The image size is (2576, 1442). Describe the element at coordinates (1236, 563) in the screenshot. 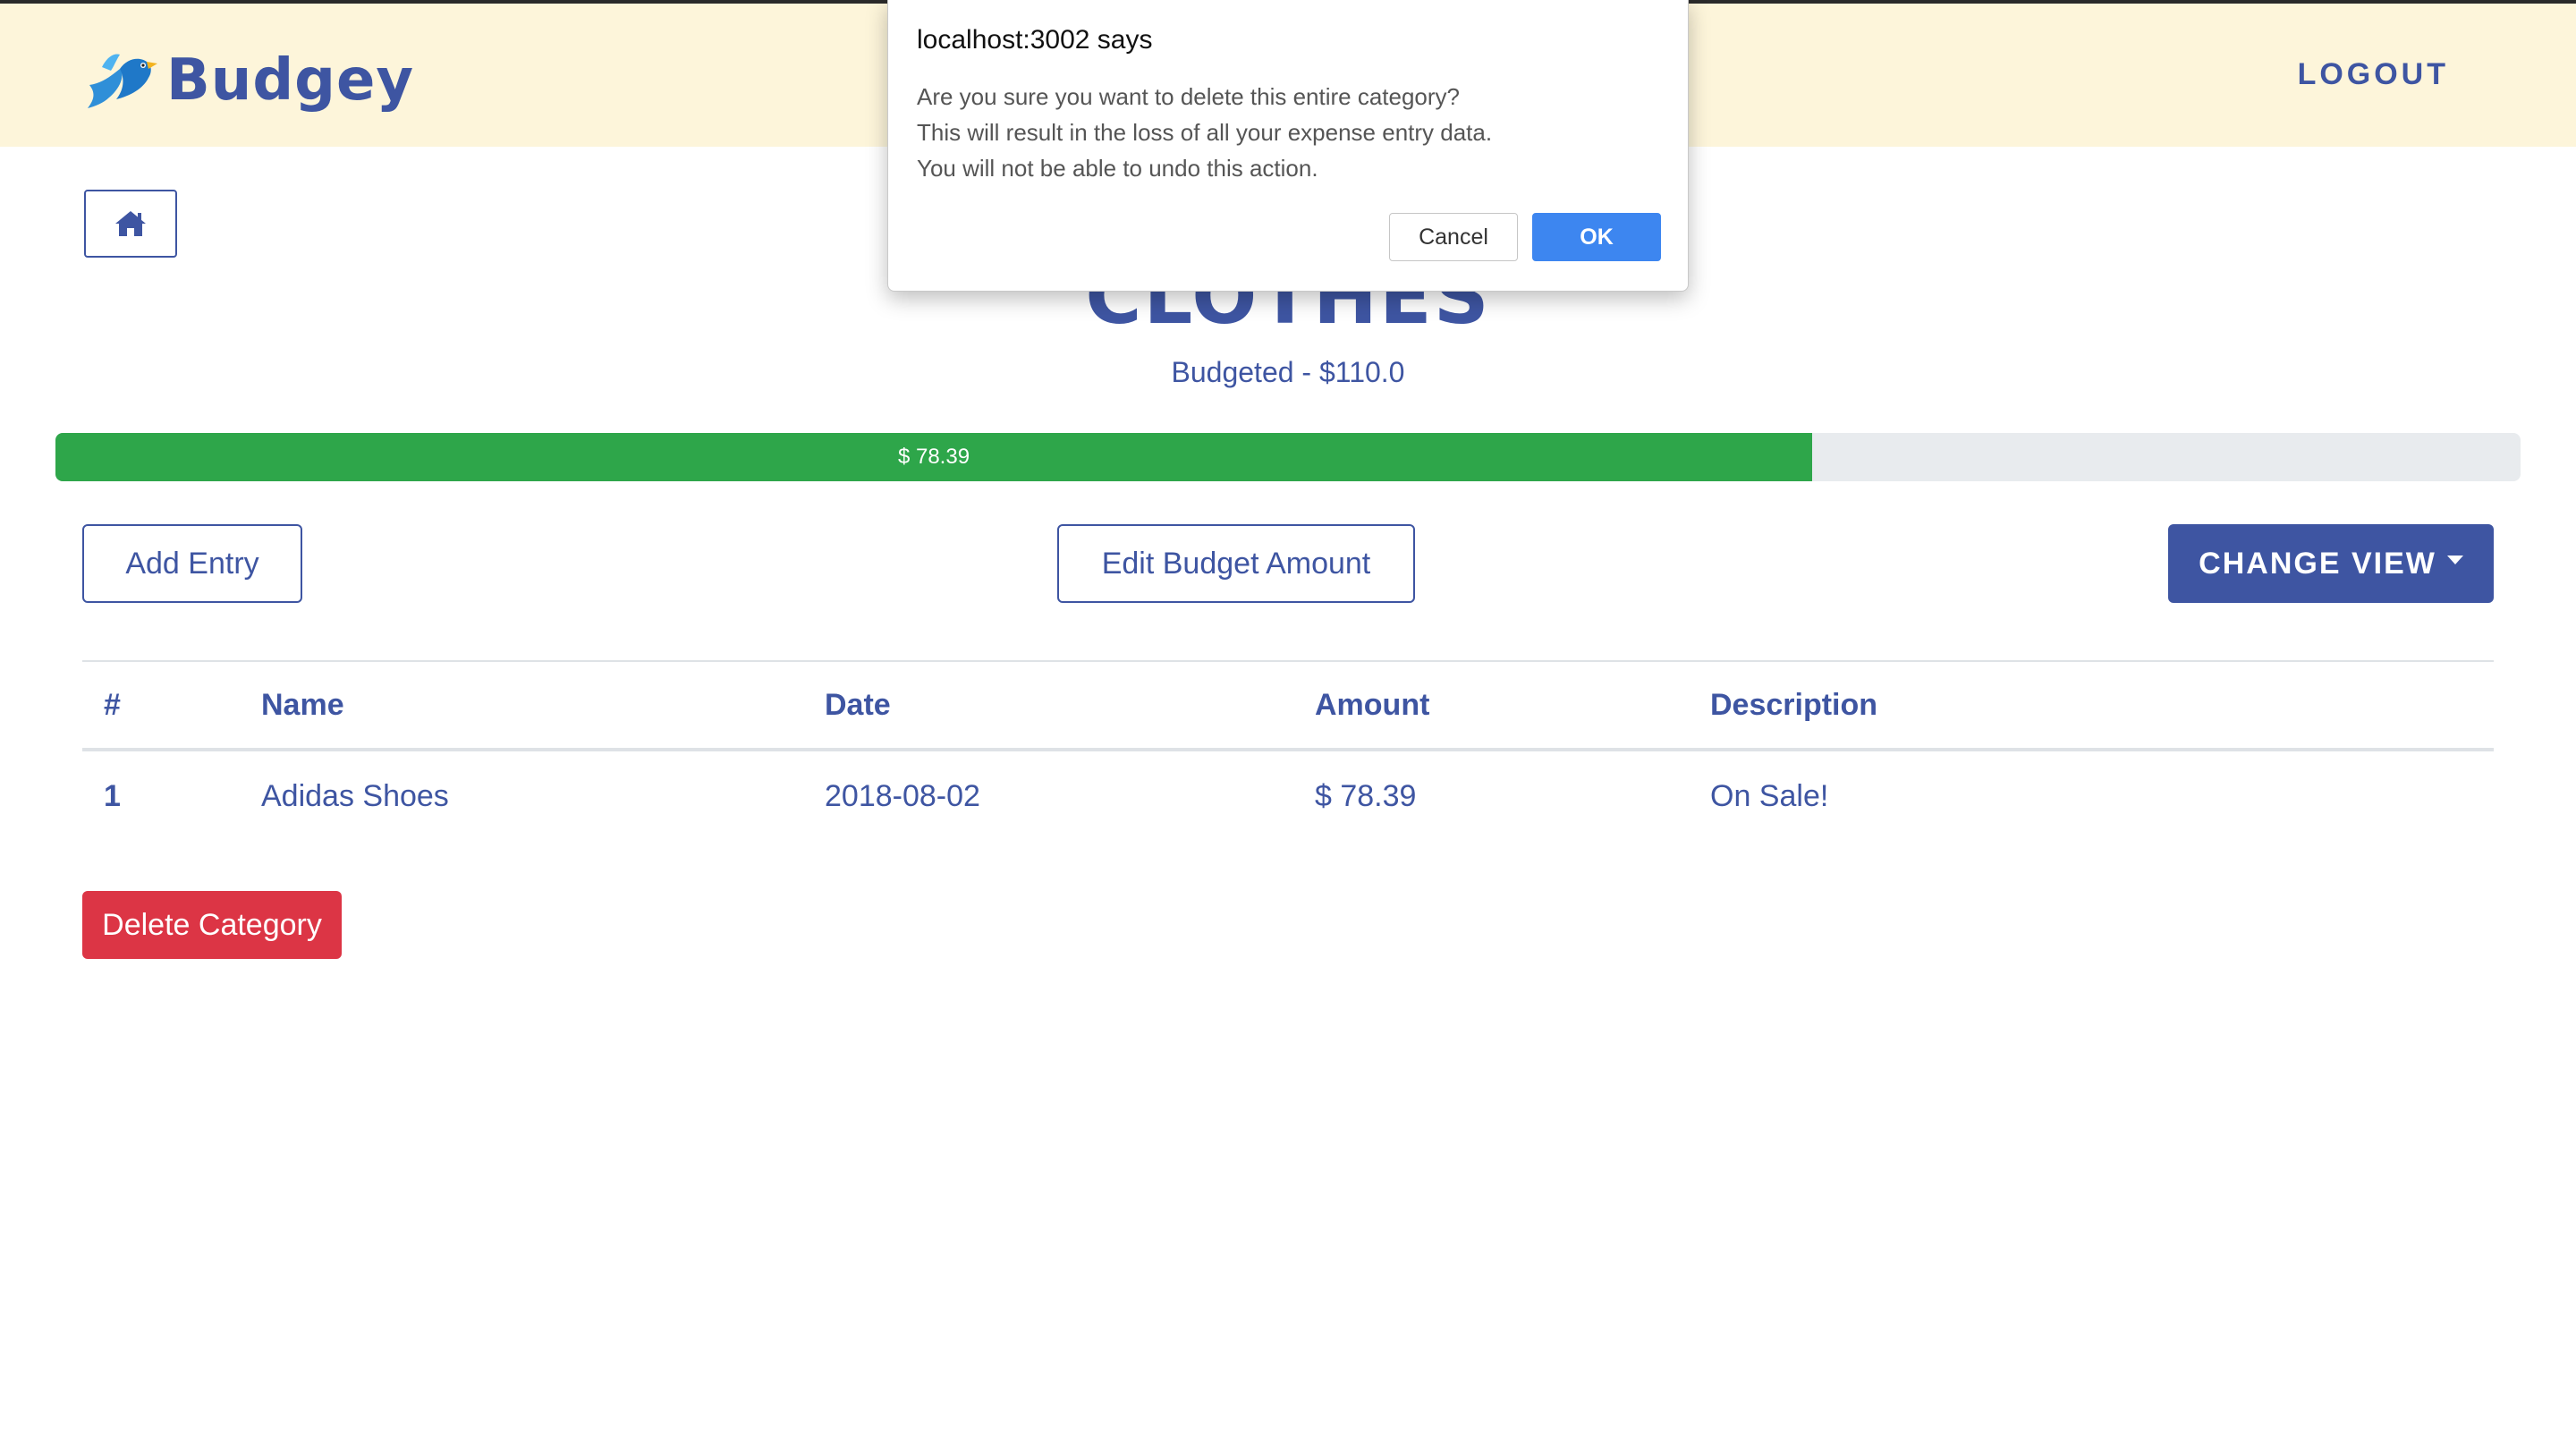

I see `edit-budget-button: Edit Budget Amount` at that location.